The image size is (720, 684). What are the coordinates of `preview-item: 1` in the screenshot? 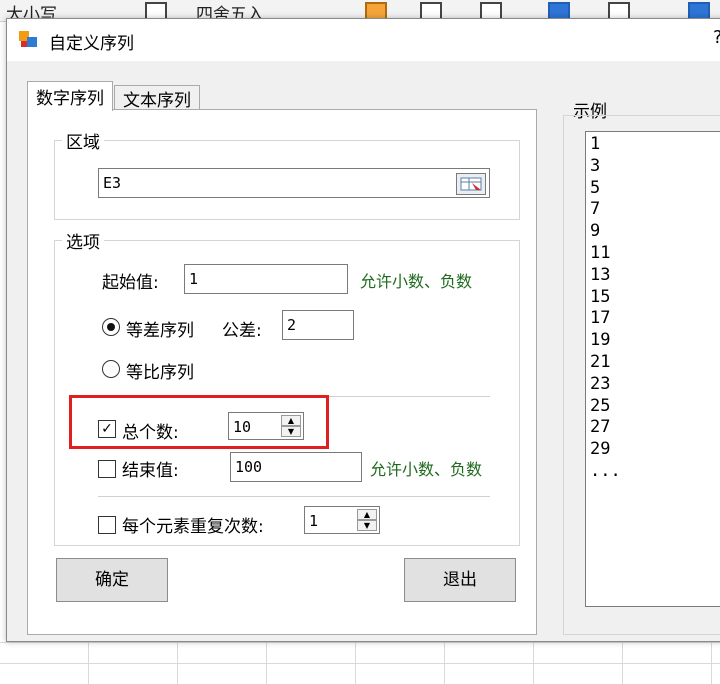 It's located at (595, 144).